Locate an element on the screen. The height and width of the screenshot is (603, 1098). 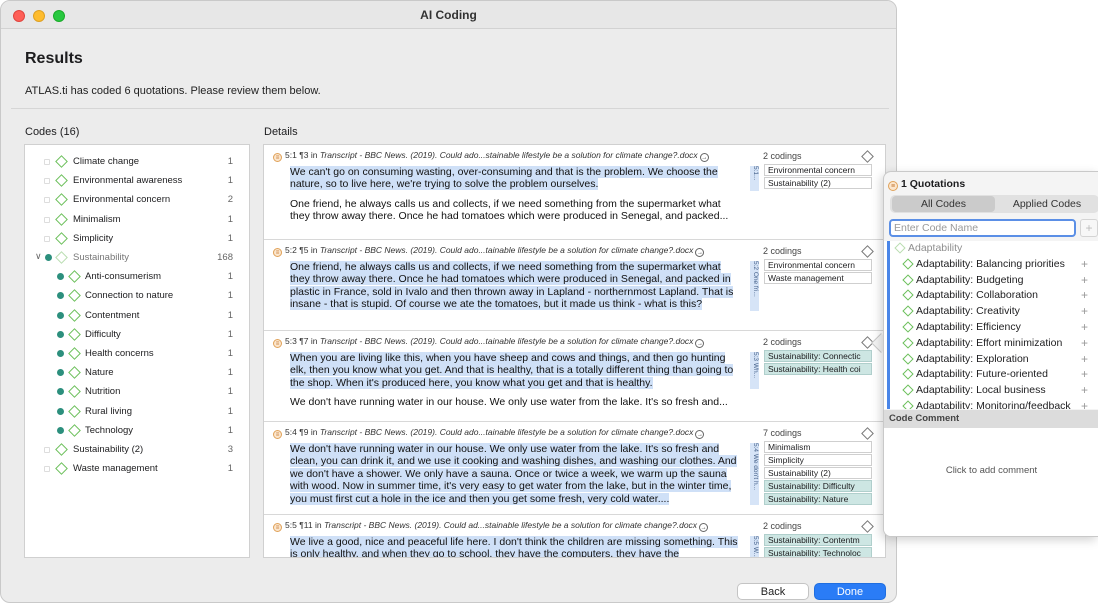
code-row: Health concerns 1 is located at coordinates (137, 354).